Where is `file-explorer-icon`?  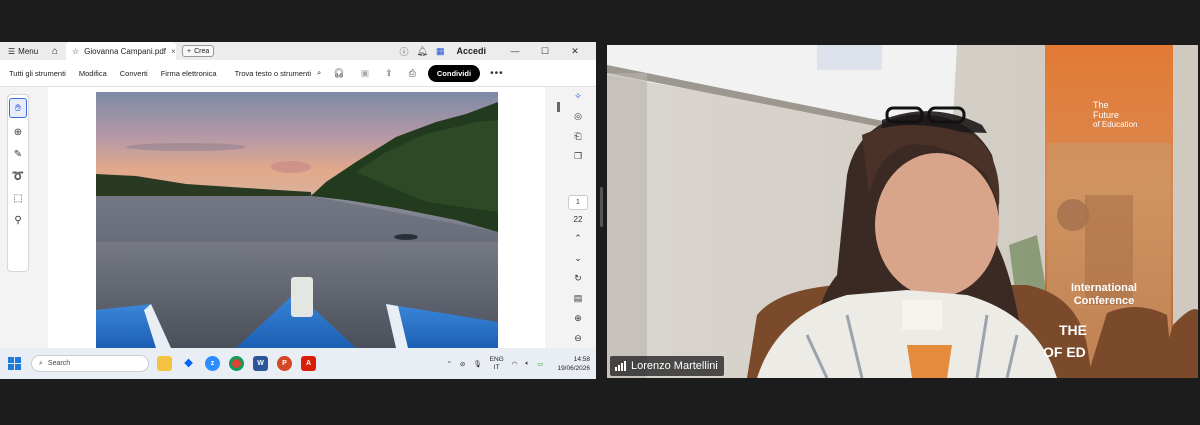
file-explorer-icon is located at coordinates (164, 363).